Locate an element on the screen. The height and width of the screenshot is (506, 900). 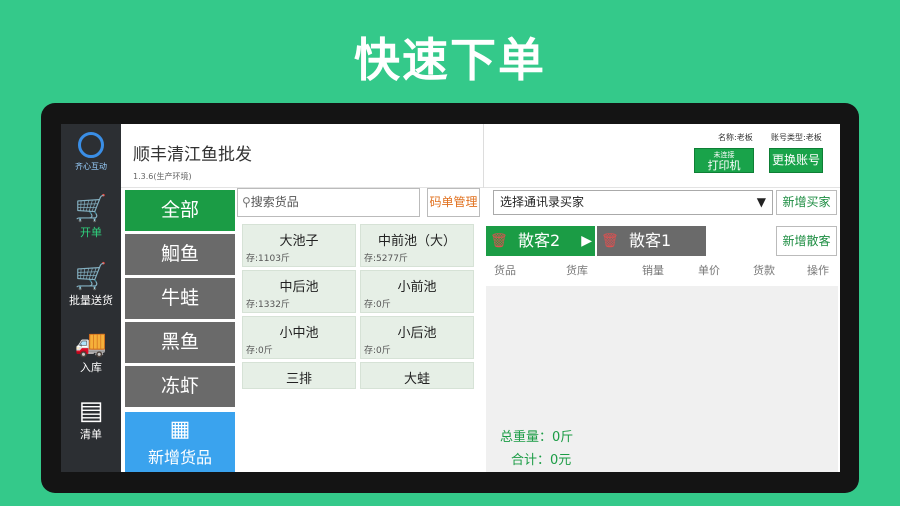
goods-name: 中后池 is located at coordinates (299, 287).